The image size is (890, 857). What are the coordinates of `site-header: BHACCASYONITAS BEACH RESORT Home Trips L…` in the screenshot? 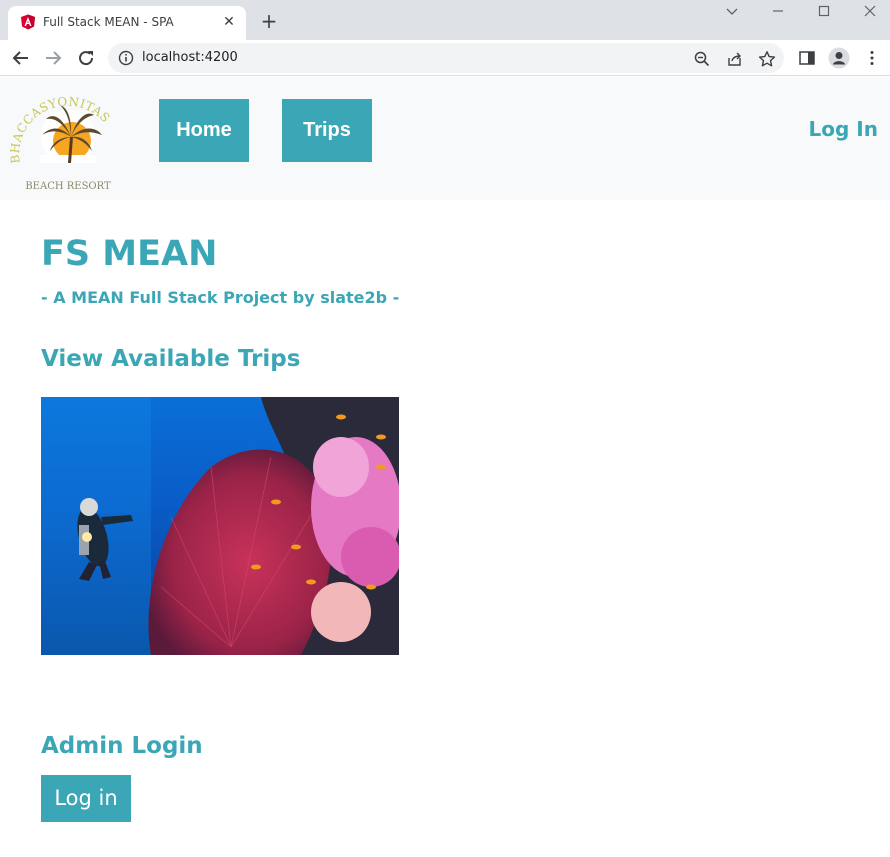 It's located at (445, 138).